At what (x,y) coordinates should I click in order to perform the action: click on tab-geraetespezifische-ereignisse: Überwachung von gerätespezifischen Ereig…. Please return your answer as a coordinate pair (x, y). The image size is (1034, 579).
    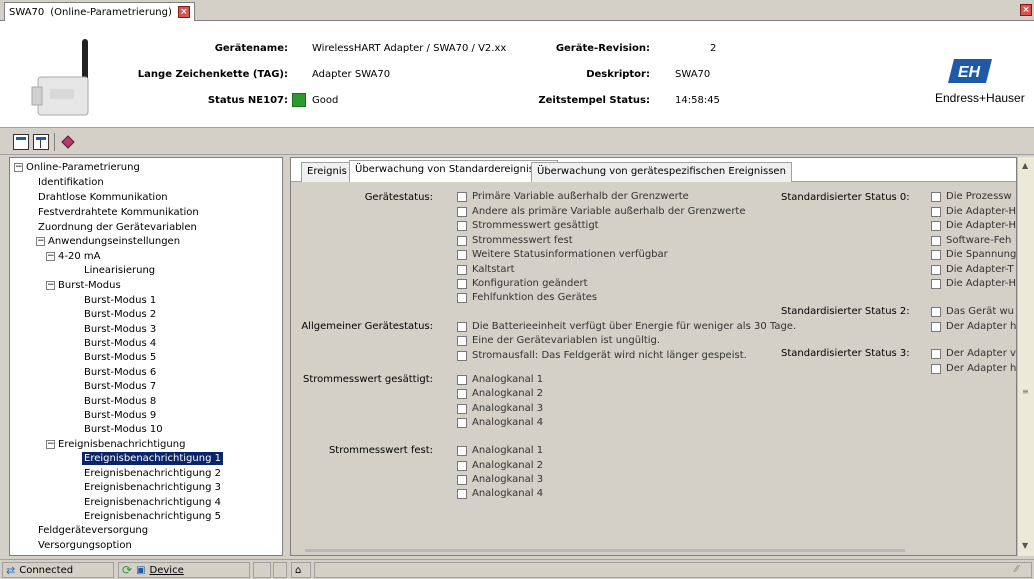
    Looking at the image, I should click on (661, 172).